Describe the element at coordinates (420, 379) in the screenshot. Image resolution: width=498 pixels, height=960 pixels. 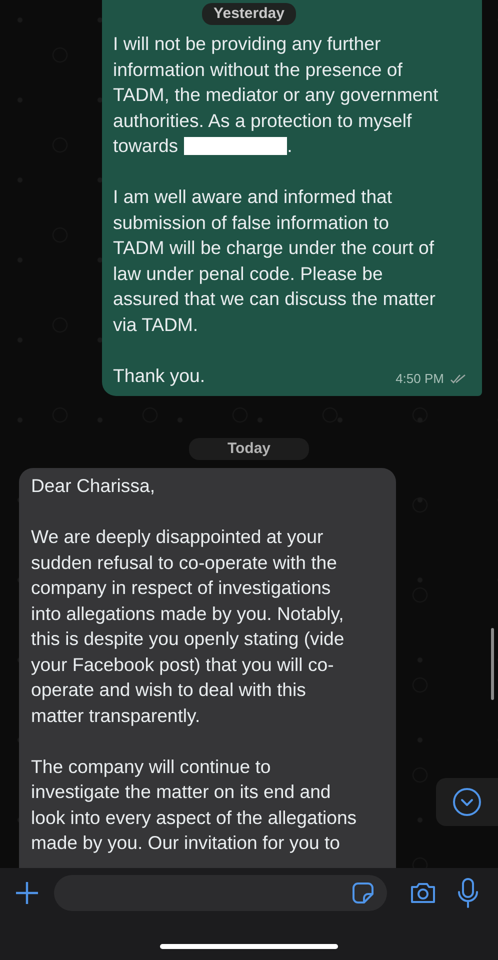
I see `message-time: 4:50 PM` at that location.